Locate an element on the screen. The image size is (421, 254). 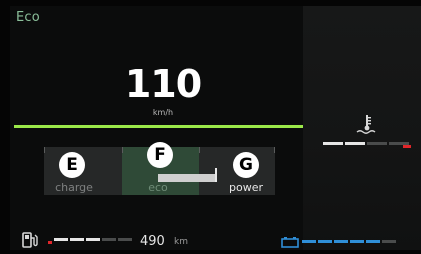
battery-level-bar is located at coordinates (352, 241).